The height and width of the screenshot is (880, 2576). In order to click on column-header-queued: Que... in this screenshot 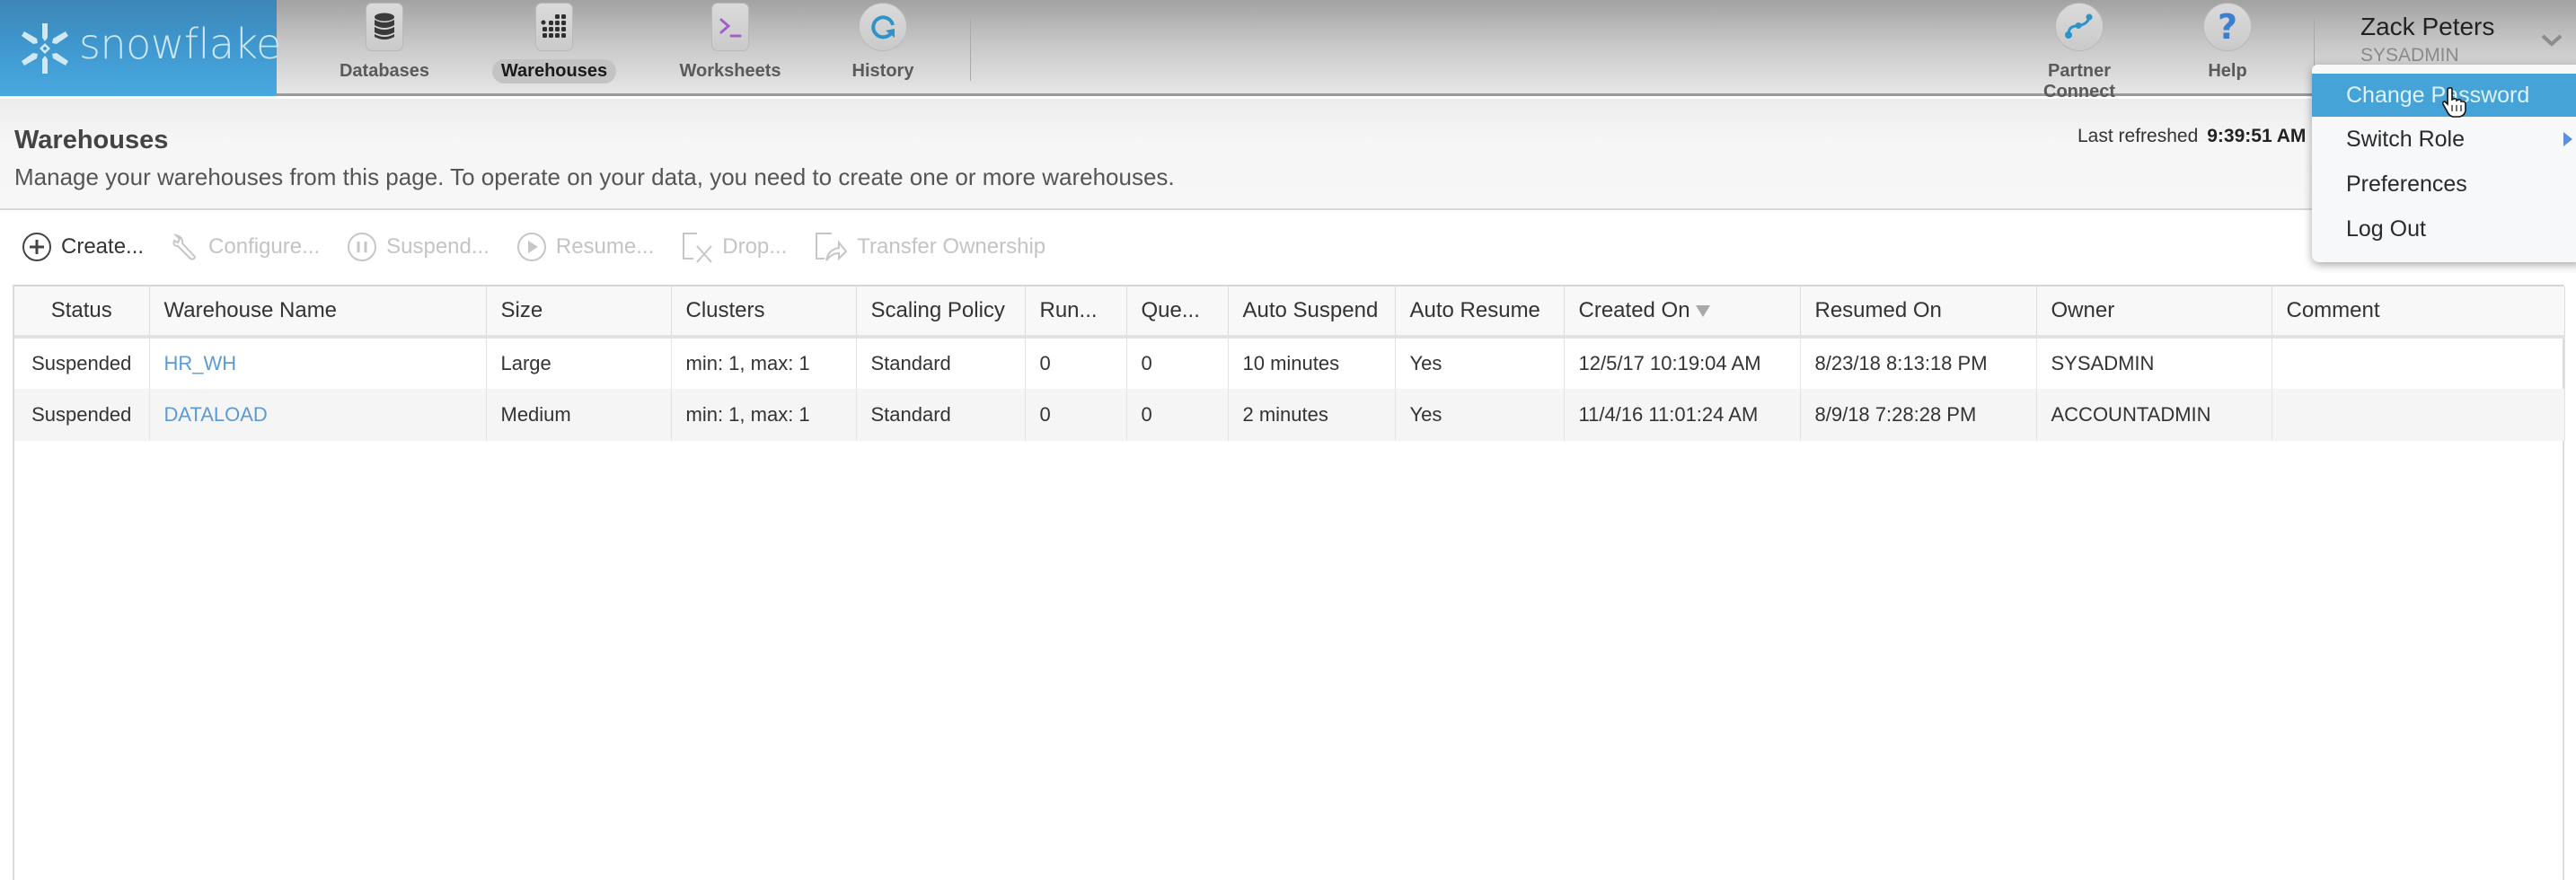, I will do `click(1177, 312)`.